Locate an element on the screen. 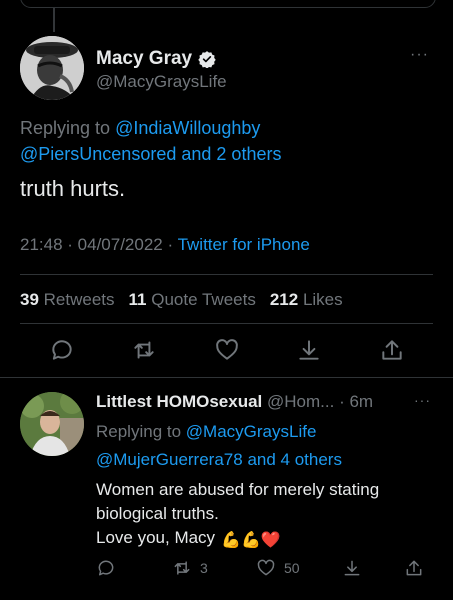 This screenshot has height=600, width=453. reply-more-options-icon: ··· is located at coordinates (422, 400).